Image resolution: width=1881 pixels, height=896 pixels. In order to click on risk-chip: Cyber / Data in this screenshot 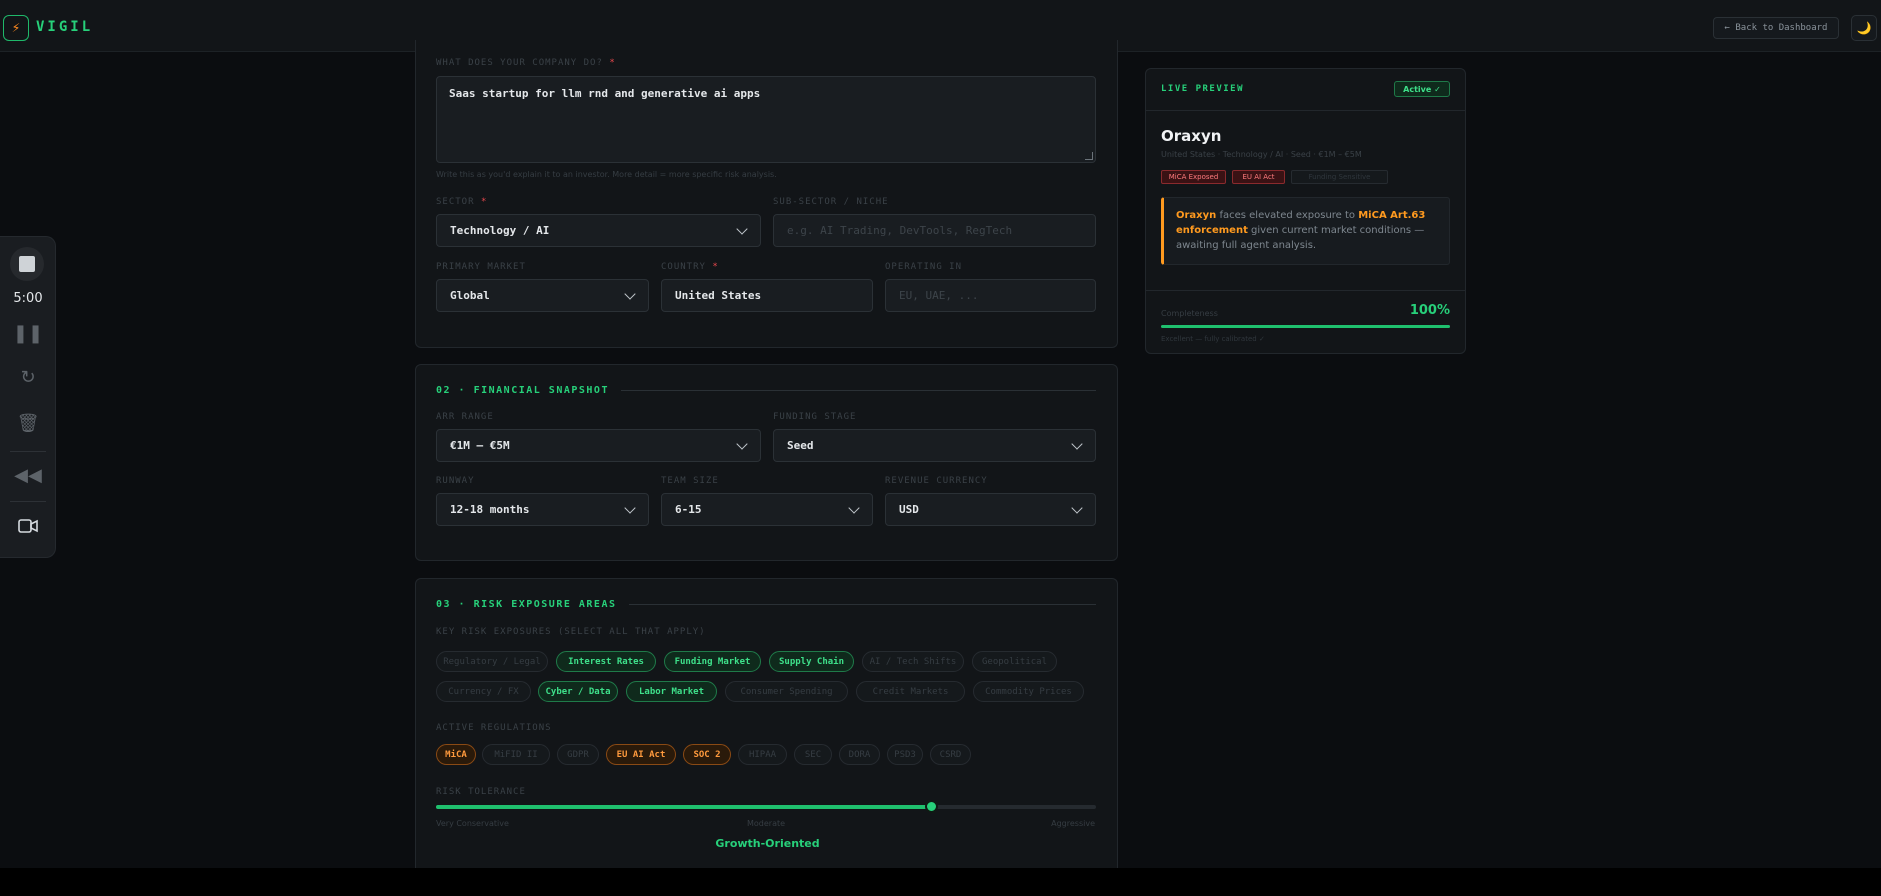, I will do `click(578, 691)`.